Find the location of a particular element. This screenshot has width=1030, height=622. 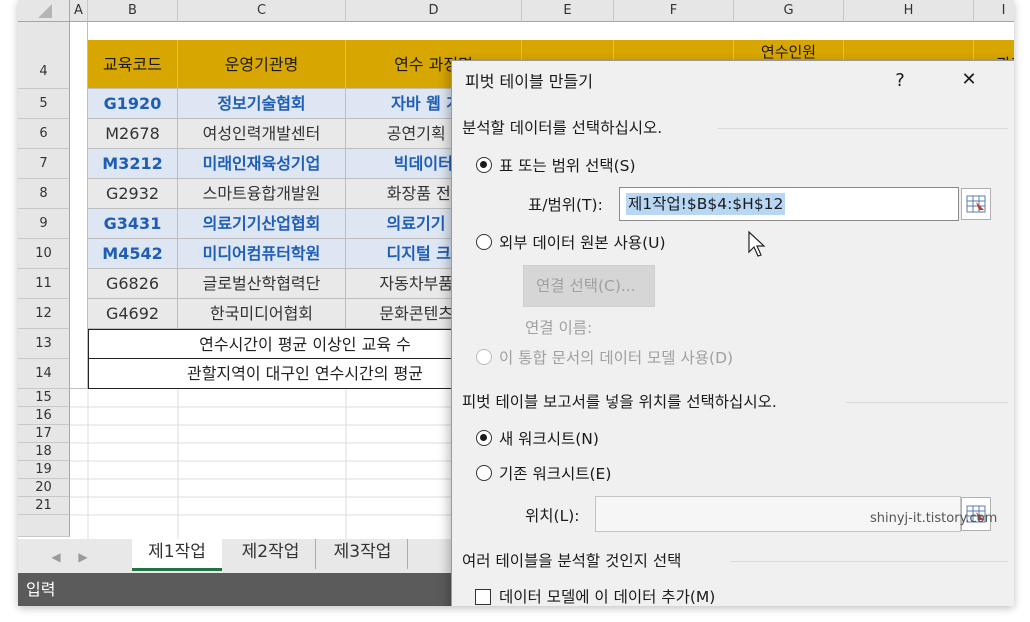

range-label: 표/범위(T): is located at coordinates (565, 205).